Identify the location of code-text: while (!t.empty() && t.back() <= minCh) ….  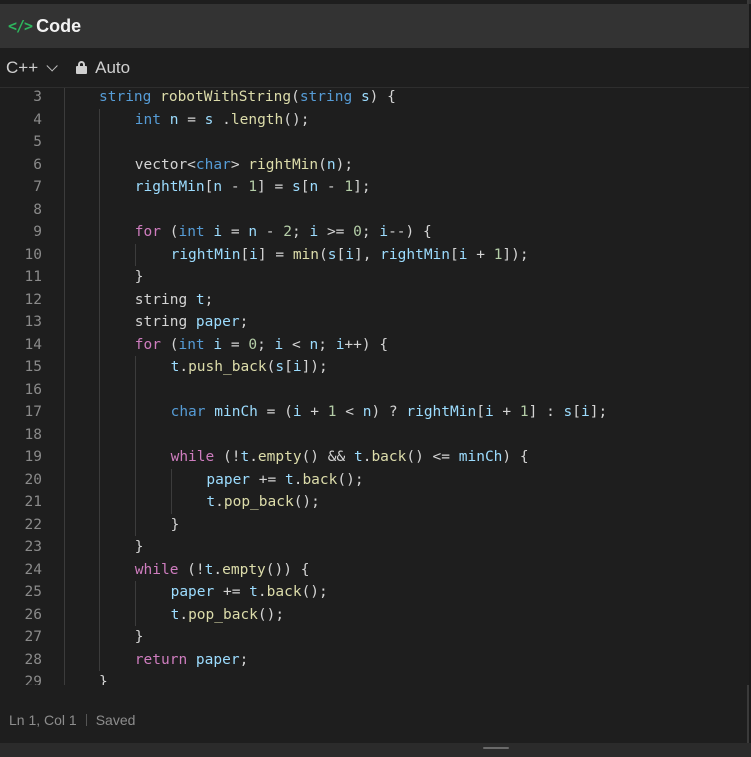
(350, 457).